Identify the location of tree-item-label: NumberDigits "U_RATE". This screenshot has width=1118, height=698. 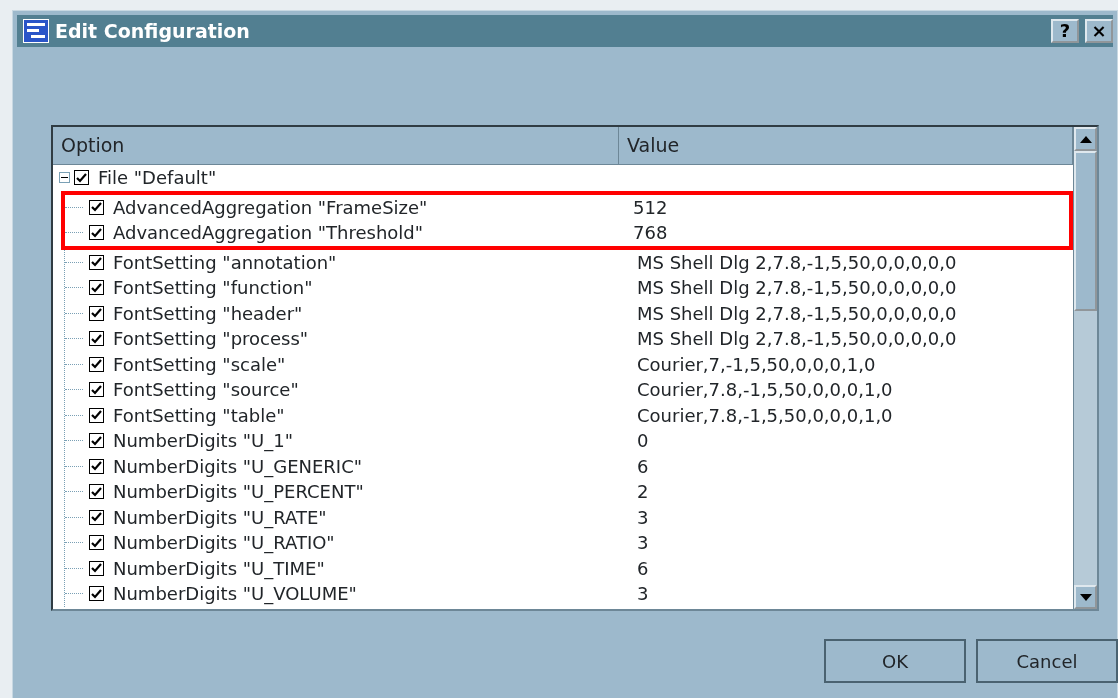
(220, 518).